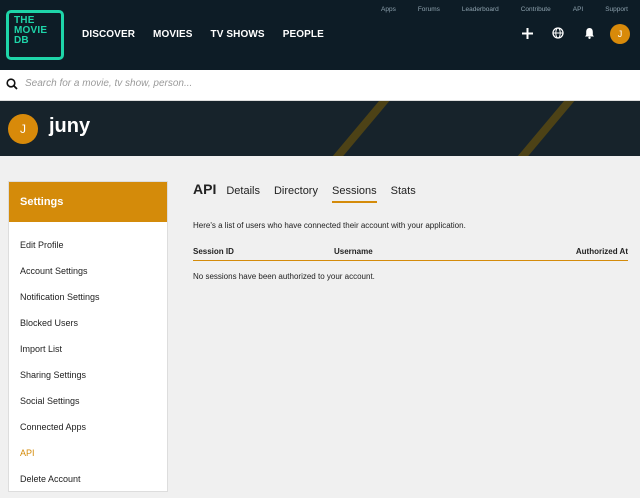  I want to click on search-icon, so click(12, 85).